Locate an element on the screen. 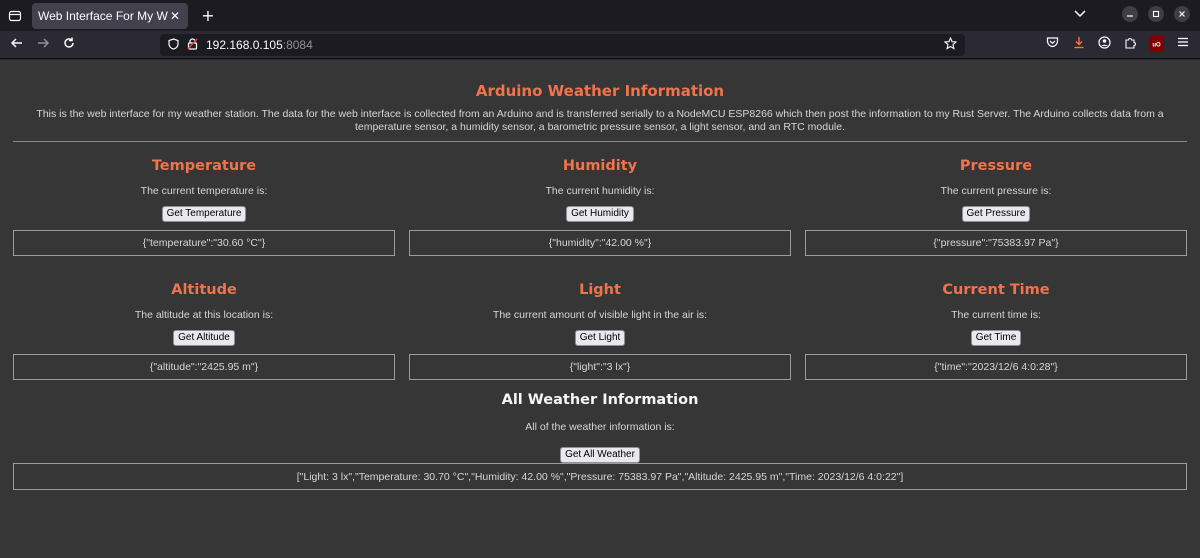 The image size is (1200, 558). svg-text: uO is located at coordinates (1156, 46).